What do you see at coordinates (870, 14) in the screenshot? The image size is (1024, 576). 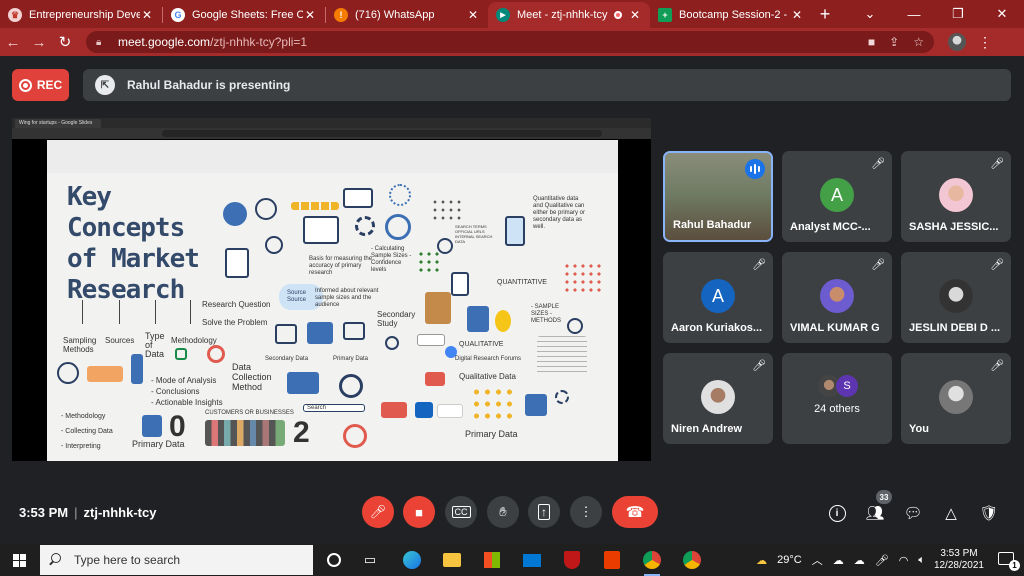 I see `chevron-down-icon: ⌄` at bounding box center [870, 14].